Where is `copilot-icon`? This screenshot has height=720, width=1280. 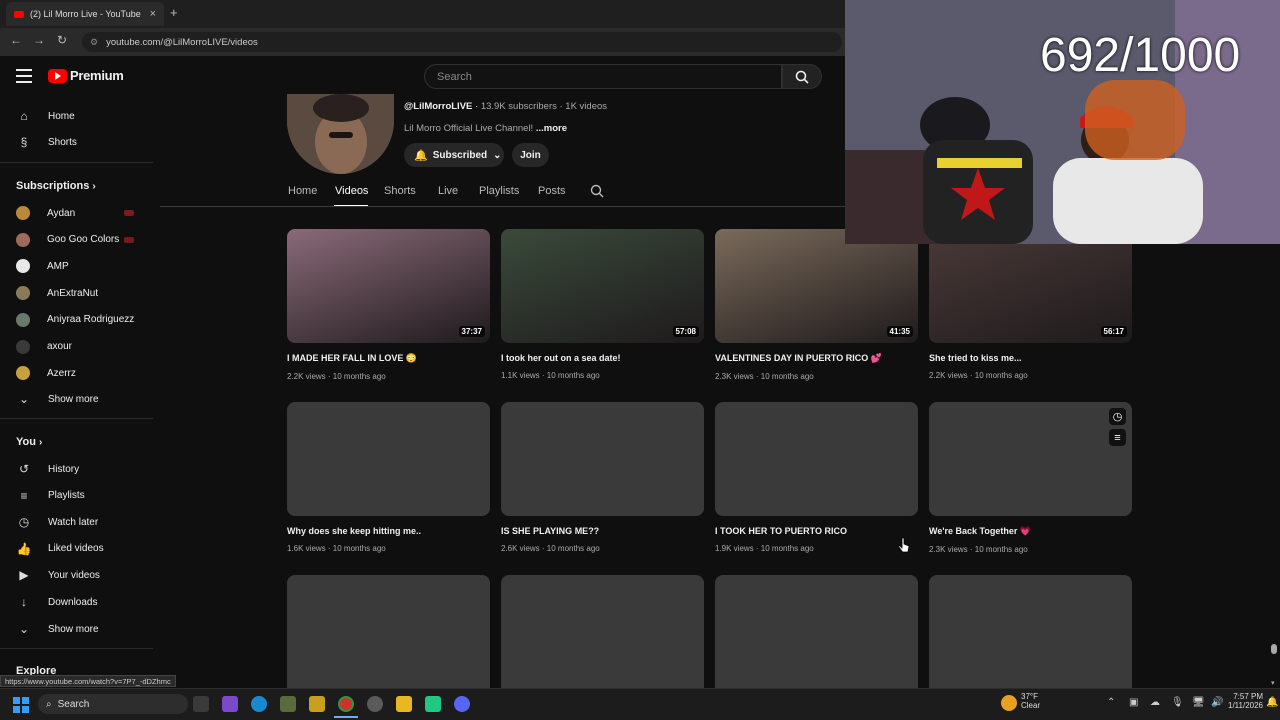
copilot-icon is located at coordinates (230, 704).